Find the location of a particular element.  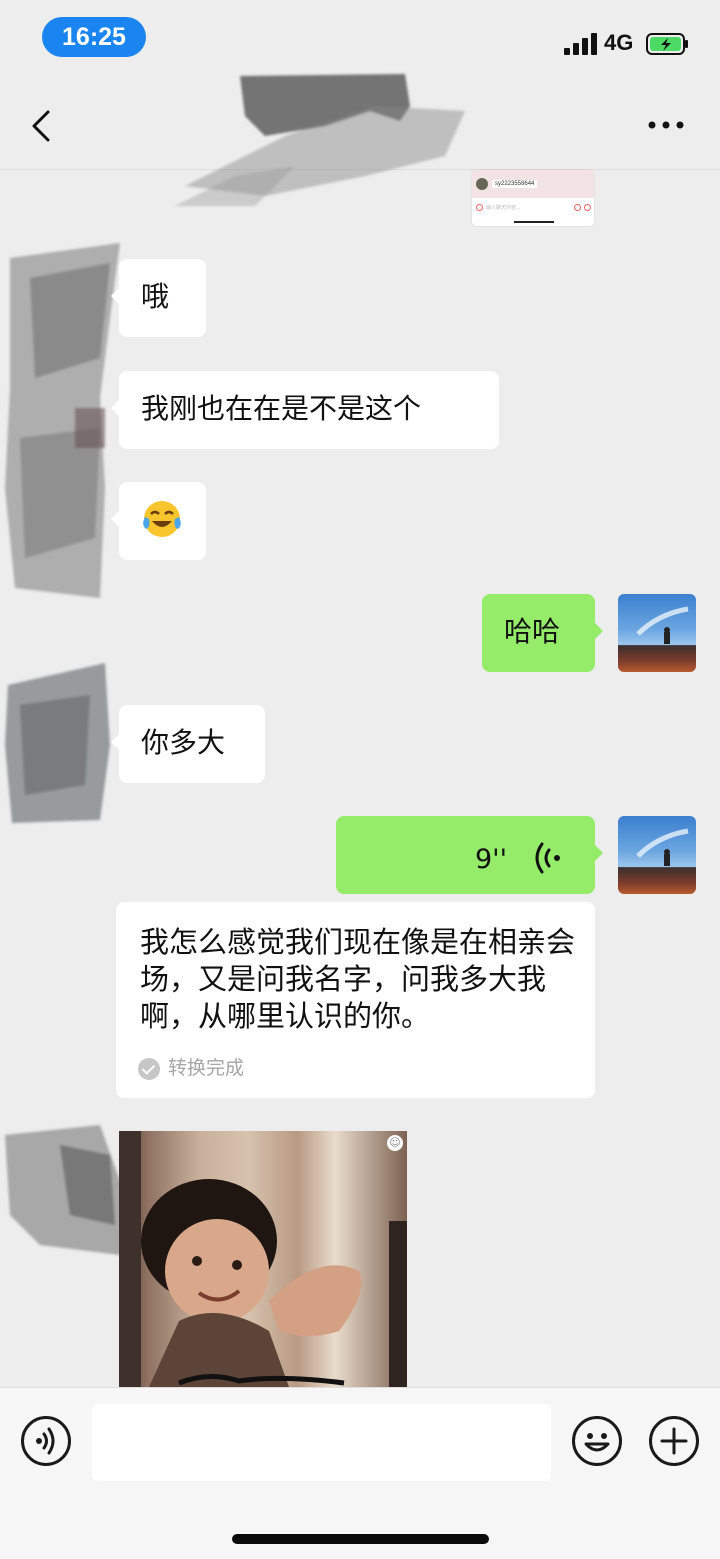

plus-glyph is located at coordinates (674, 1441).